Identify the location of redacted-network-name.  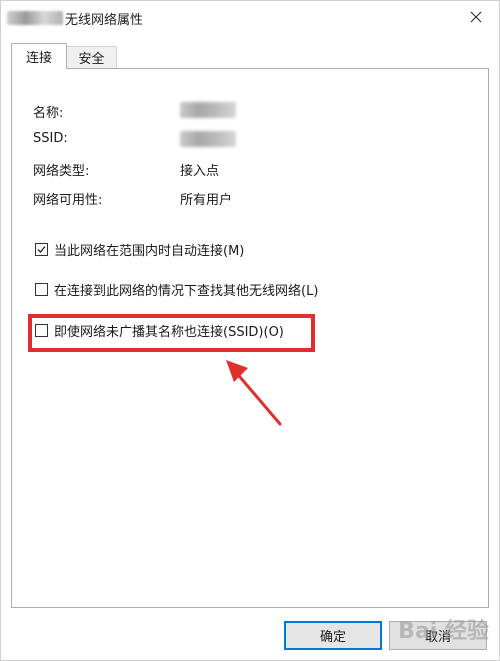
(35, 18).